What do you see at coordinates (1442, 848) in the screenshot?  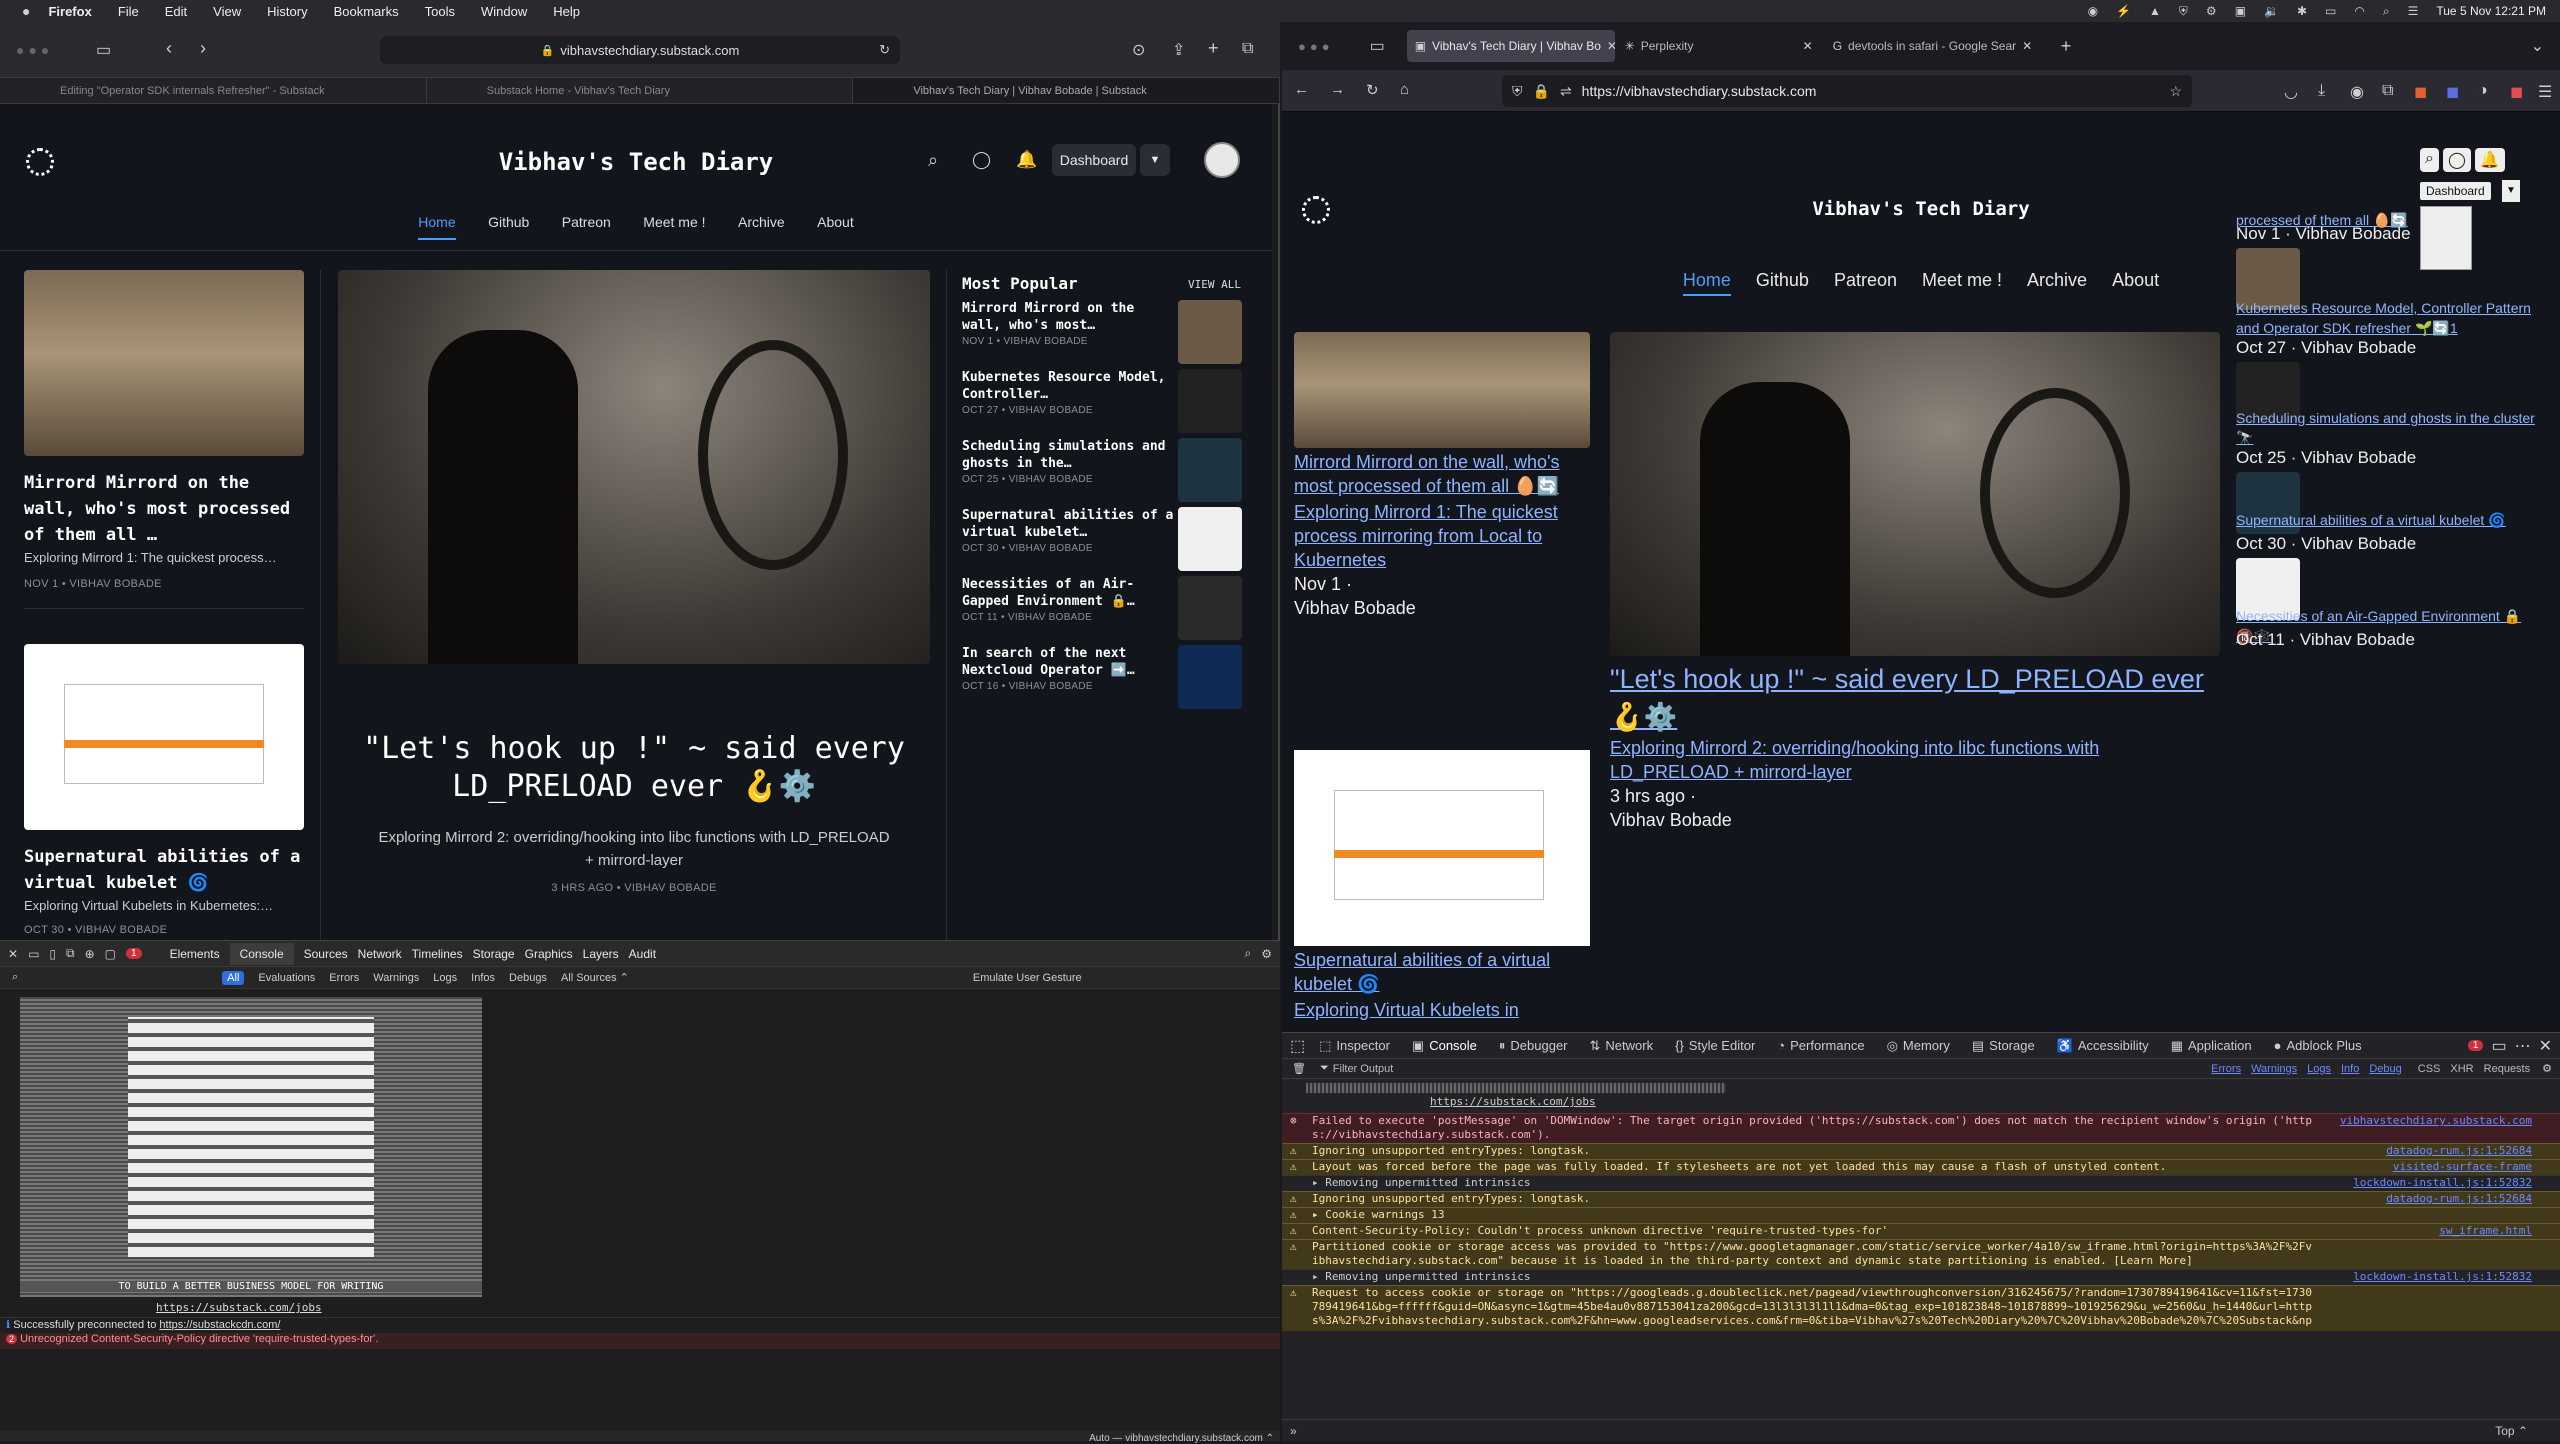 I see `post-image-kubelet-diagram` at bounding box center [1442, 848].